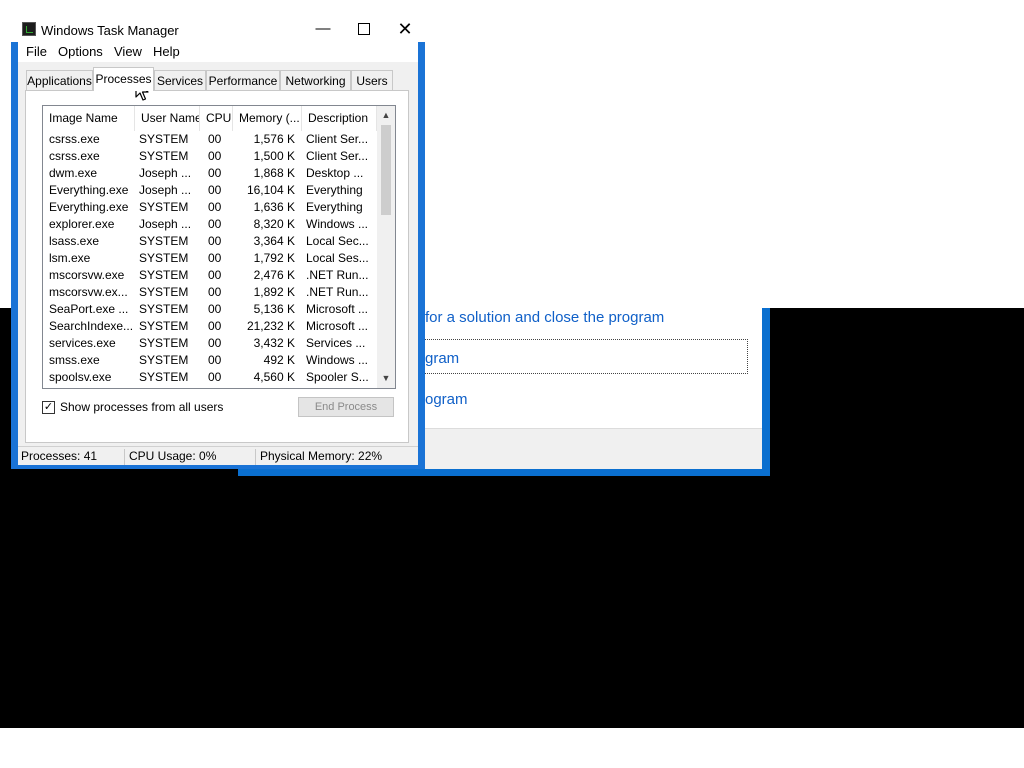 This screenshot has height=768, width=1024. Describe the element at coordinates (166, 51) in the screenshot. I see `menu-help: Help` at that location.